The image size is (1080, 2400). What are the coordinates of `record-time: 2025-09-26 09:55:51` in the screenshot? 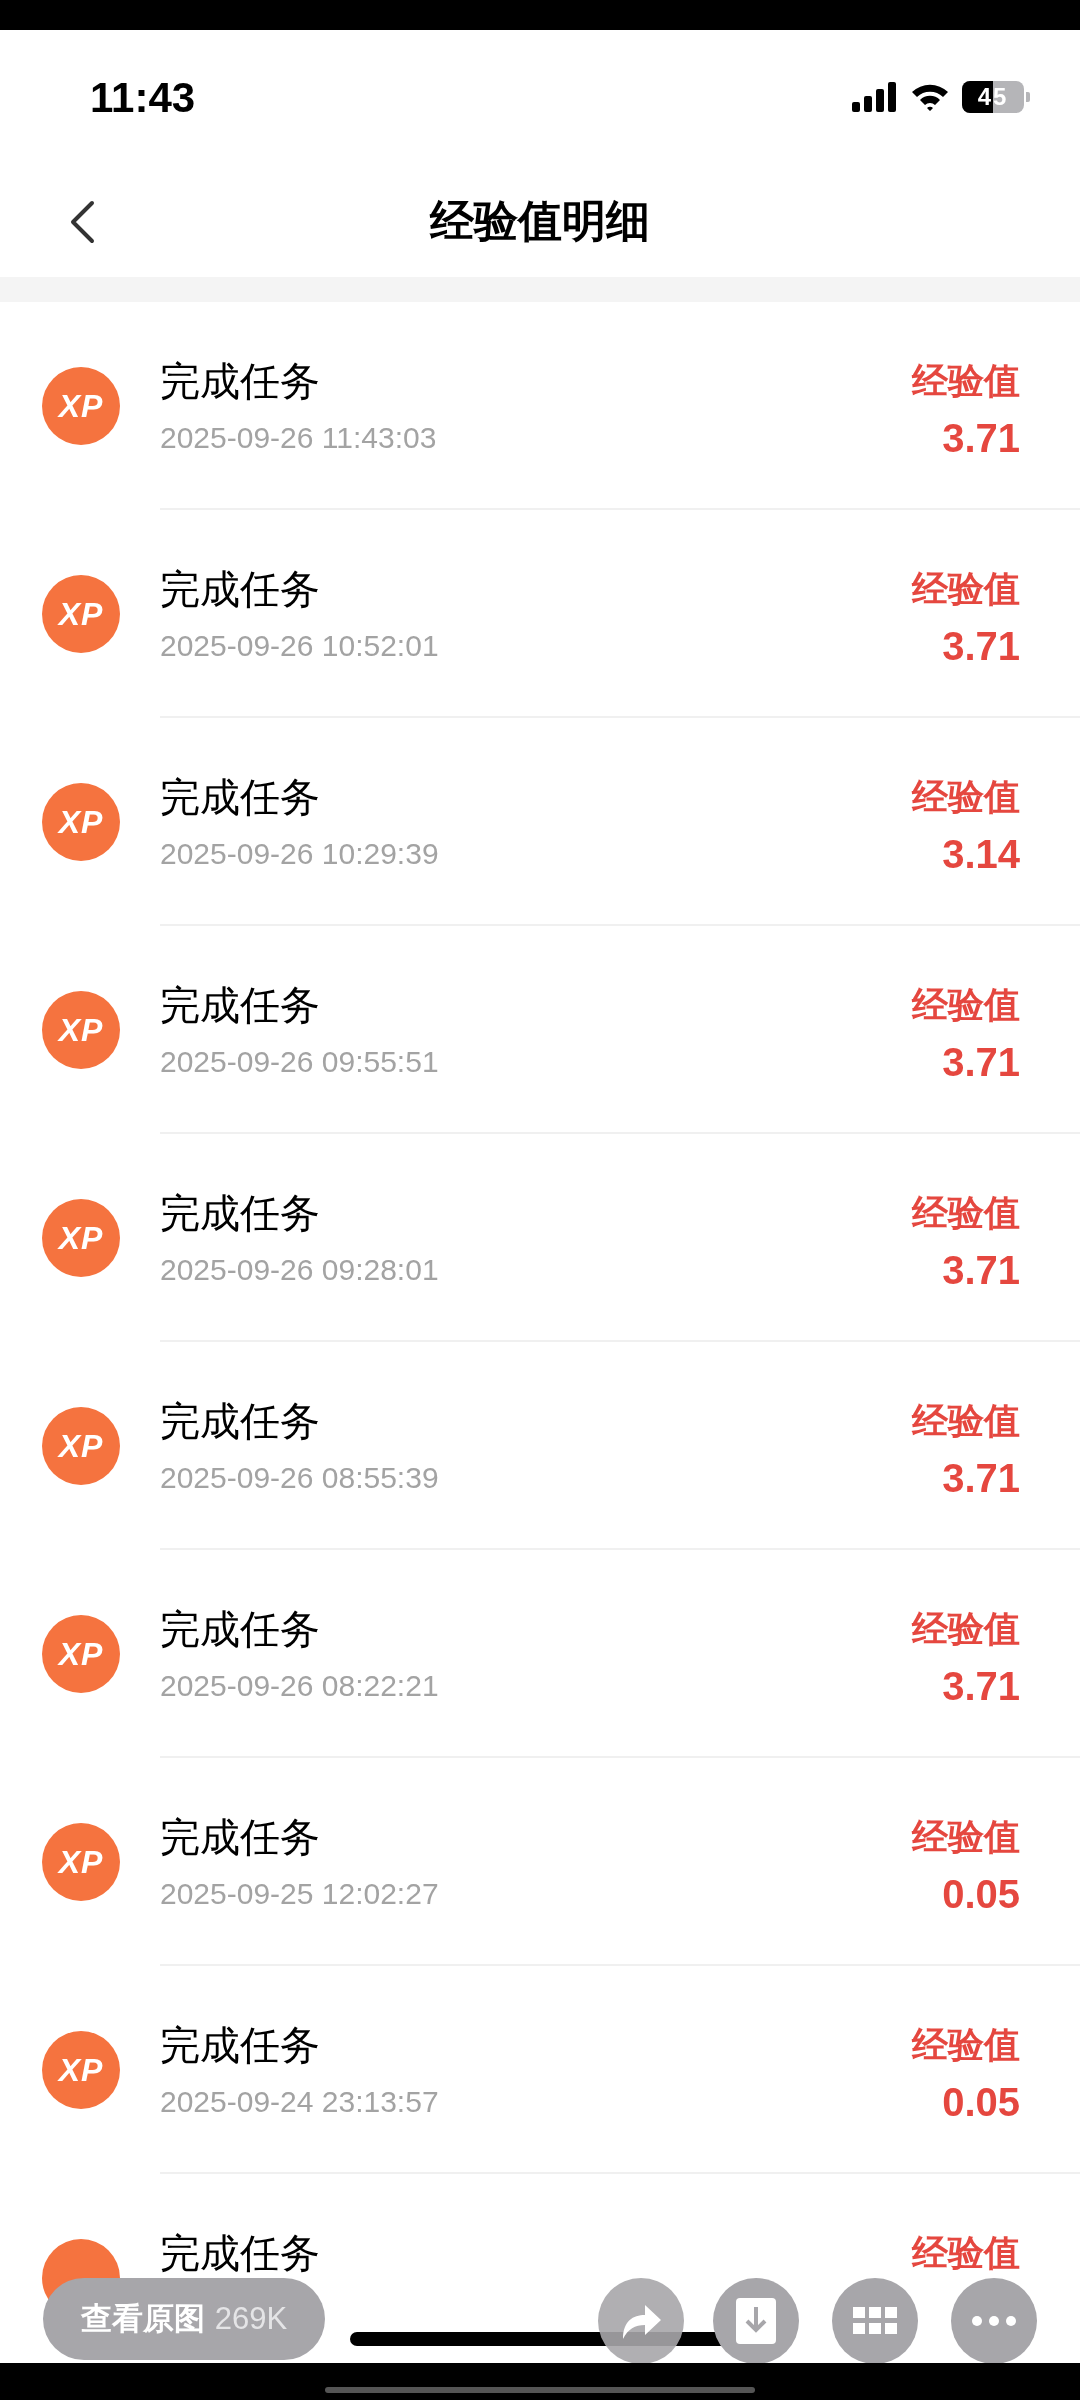 It's located at (300, 1062).